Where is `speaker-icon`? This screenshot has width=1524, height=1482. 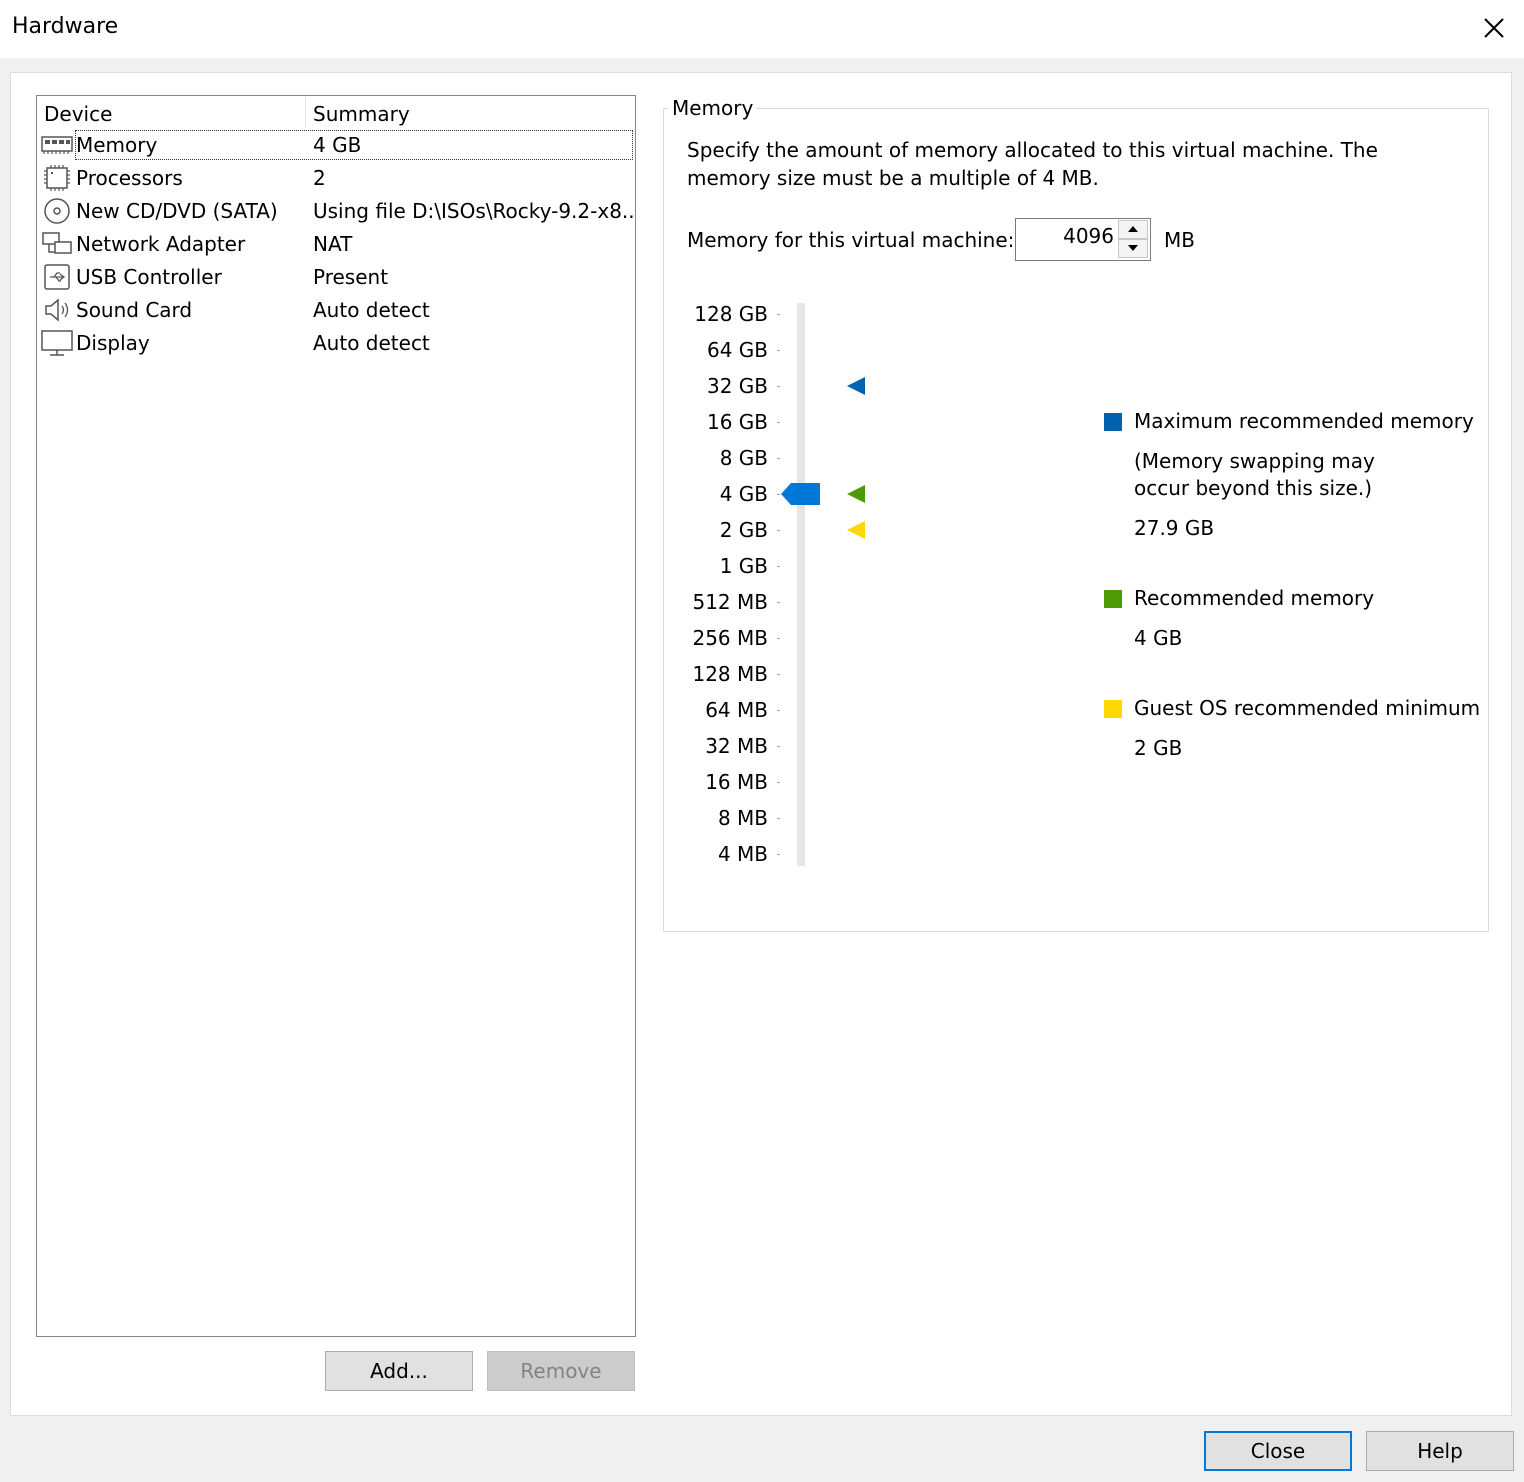 speaker-icon is located at coordinates (57, 310).